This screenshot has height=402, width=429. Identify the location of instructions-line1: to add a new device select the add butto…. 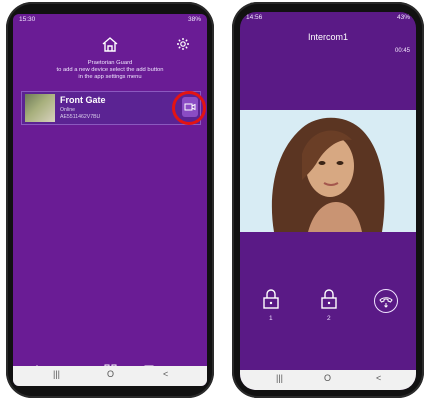
(110, 70).